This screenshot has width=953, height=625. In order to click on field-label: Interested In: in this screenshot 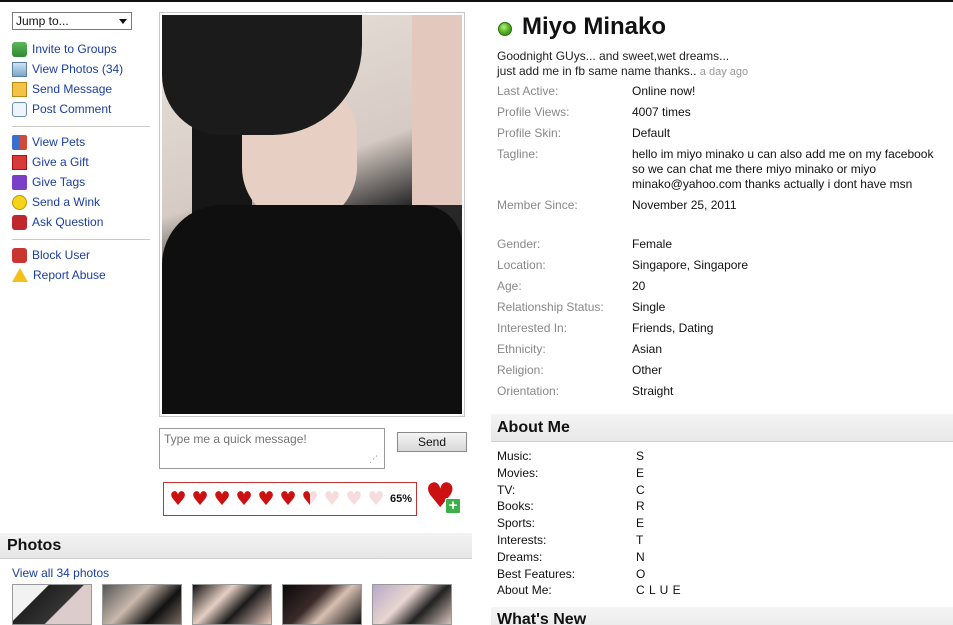, I will do `click(532, 328)`.